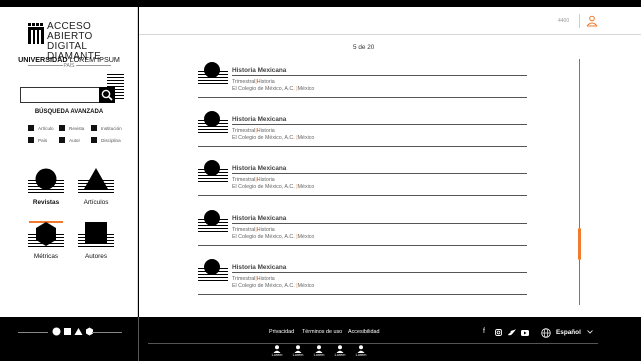 Image resolution: width=641 pixels, height=361 pixels. Describe the element at coordinates (107, 332) in the screenshot. I see `footer-line-right` at that location.